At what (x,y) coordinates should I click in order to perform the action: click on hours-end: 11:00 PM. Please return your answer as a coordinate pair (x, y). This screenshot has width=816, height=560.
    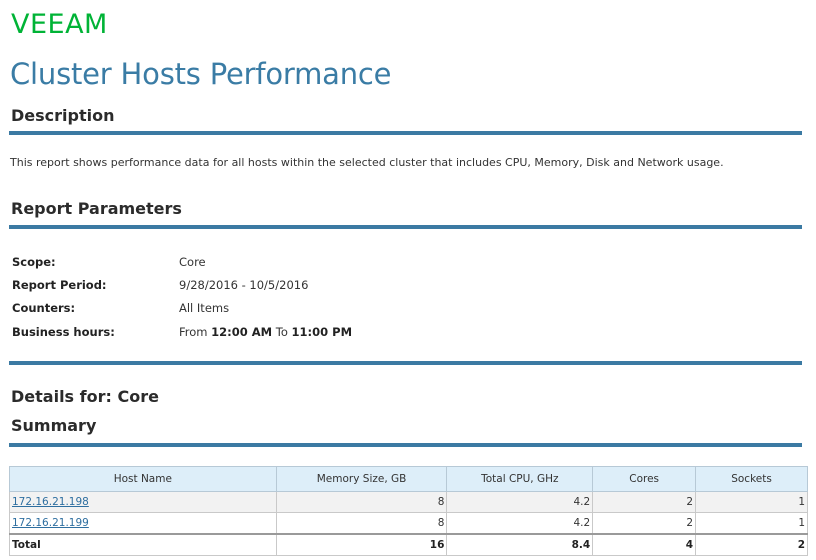
    Looking at the image, I should click on (322, 331).